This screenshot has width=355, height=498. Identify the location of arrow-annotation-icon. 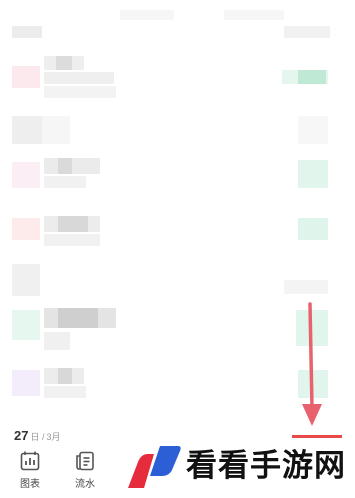
(312, 364).